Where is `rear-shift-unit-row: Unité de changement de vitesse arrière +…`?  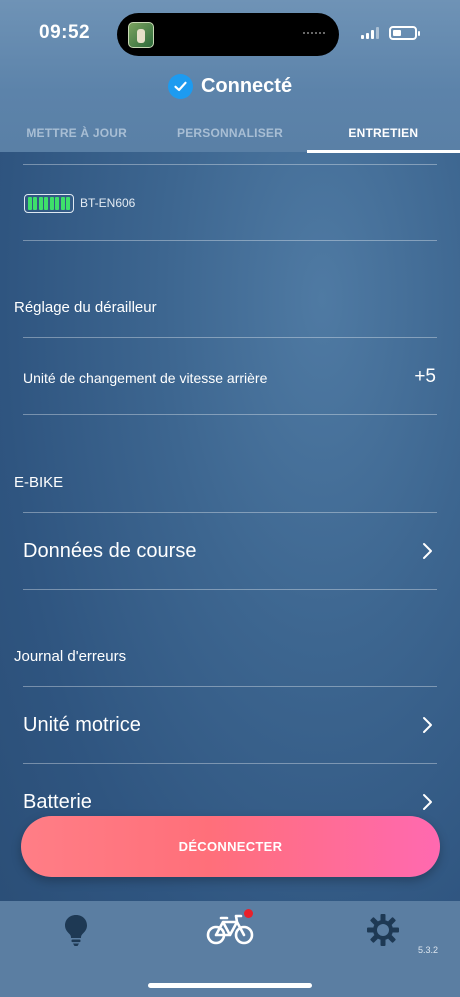
rear-shift-unit-row: Unité de changement de vitesse arrière +… is located at coordinates (230, 376).